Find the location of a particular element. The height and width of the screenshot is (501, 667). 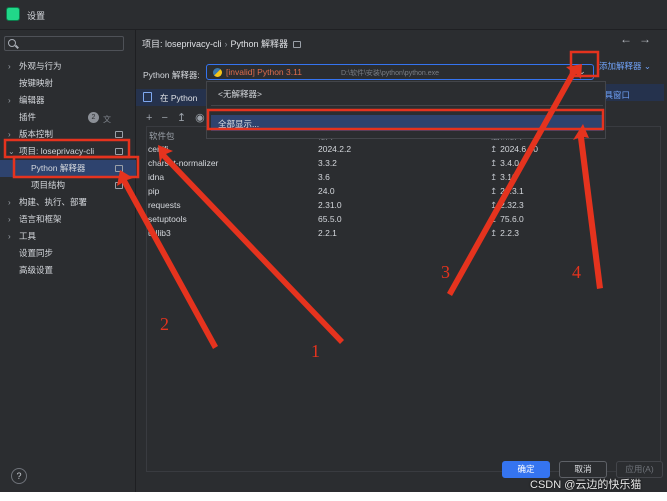

column-header-package: 软件包 is located at coordinates (162, 136).